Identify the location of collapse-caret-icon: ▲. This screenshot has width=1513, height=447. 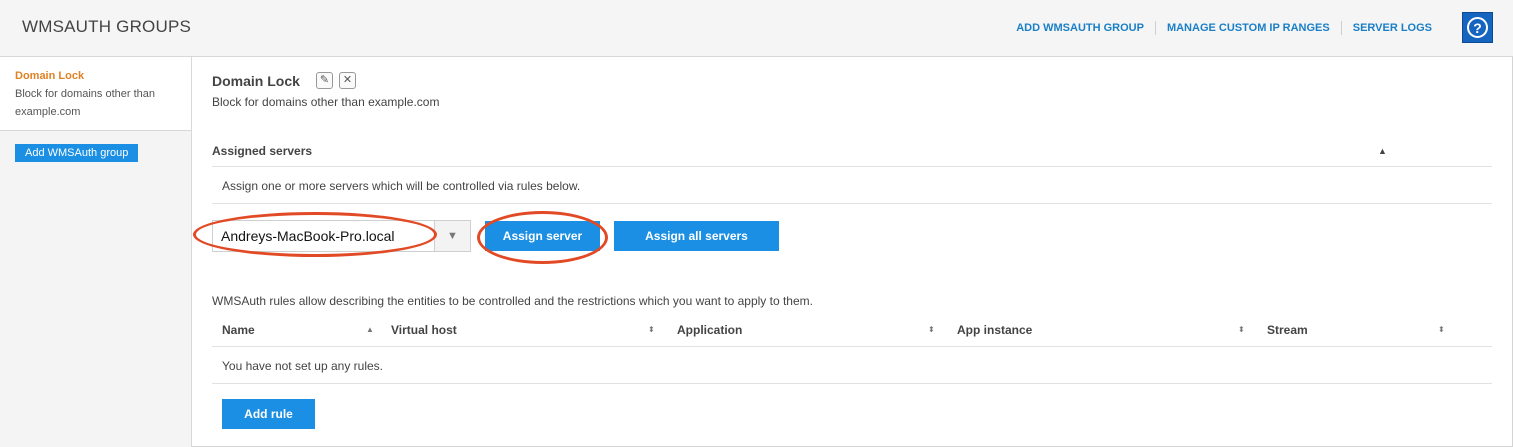
(1382, 151).